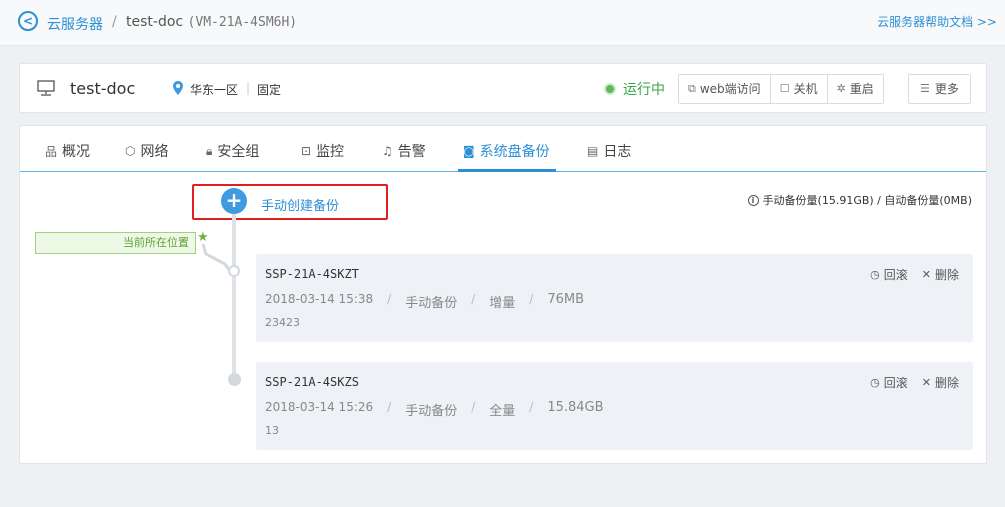 The height and width of the screenshot is (507, 1005). Describe the element at coordinates (730, 89) in the screenshot. I see `web-console-label: web端访问` at that location.